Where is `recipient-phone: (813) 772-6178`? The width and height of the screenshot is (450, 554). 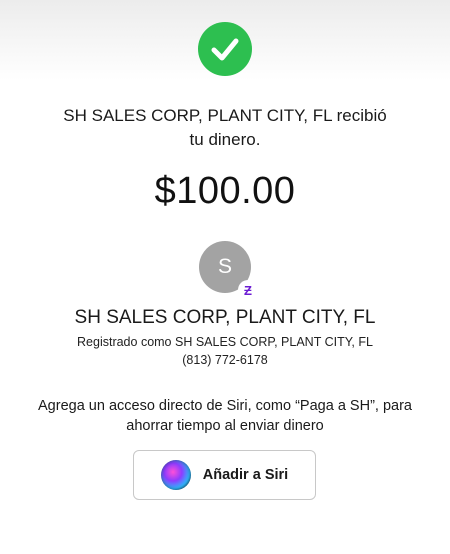
recipient-phone: (813) 772-6178 is located at coordinates (225, 360).